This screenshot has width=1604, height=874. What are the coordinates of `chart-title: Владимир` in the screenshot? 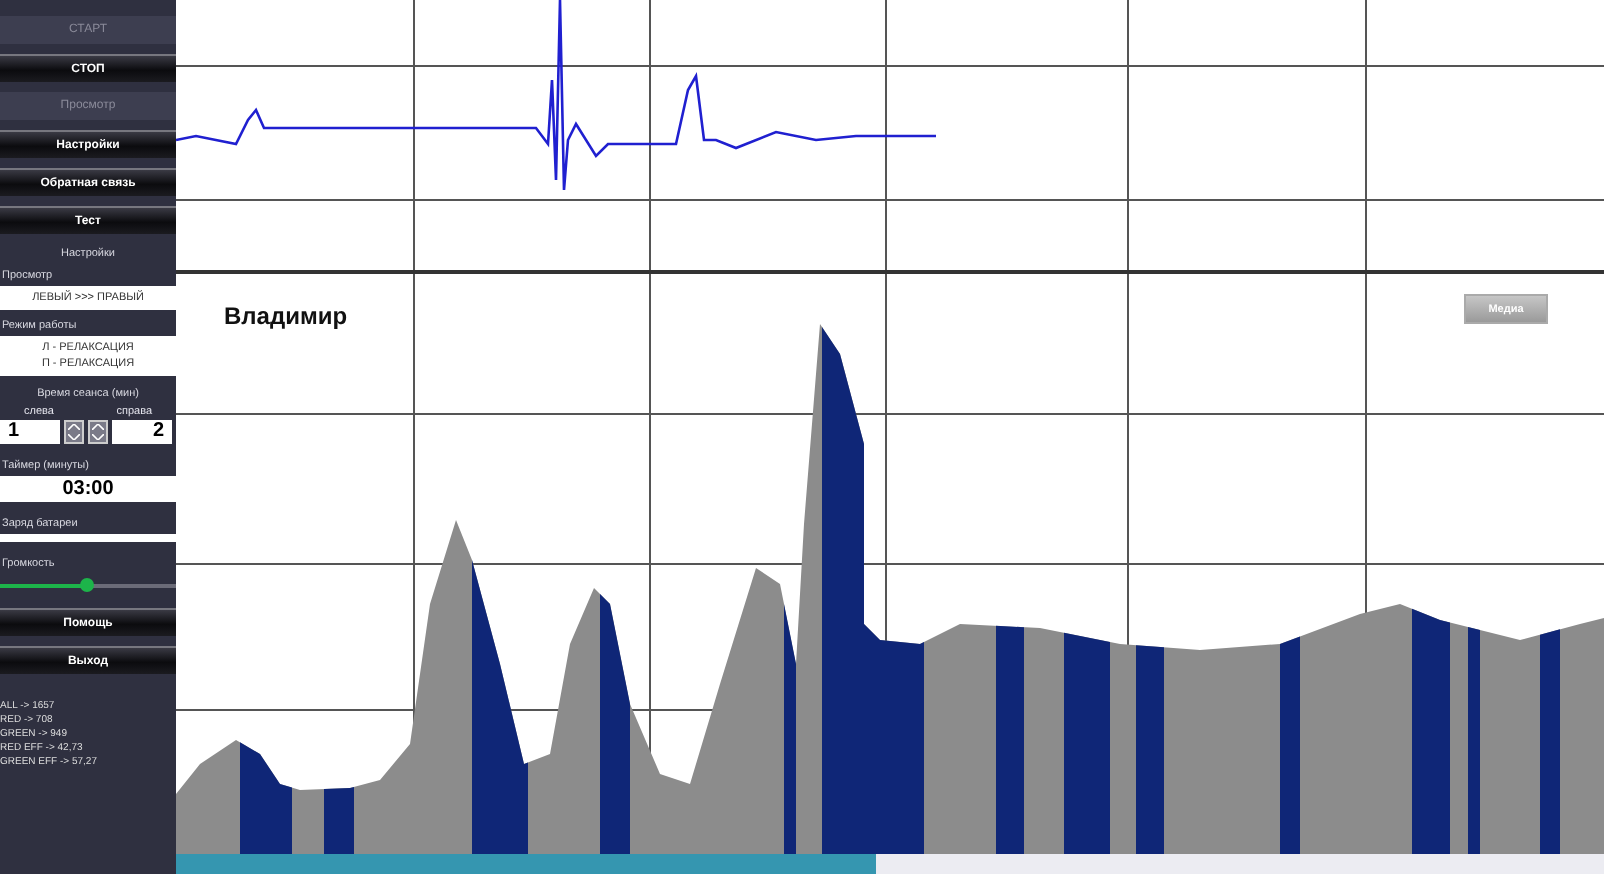 It's located at (286, 316).